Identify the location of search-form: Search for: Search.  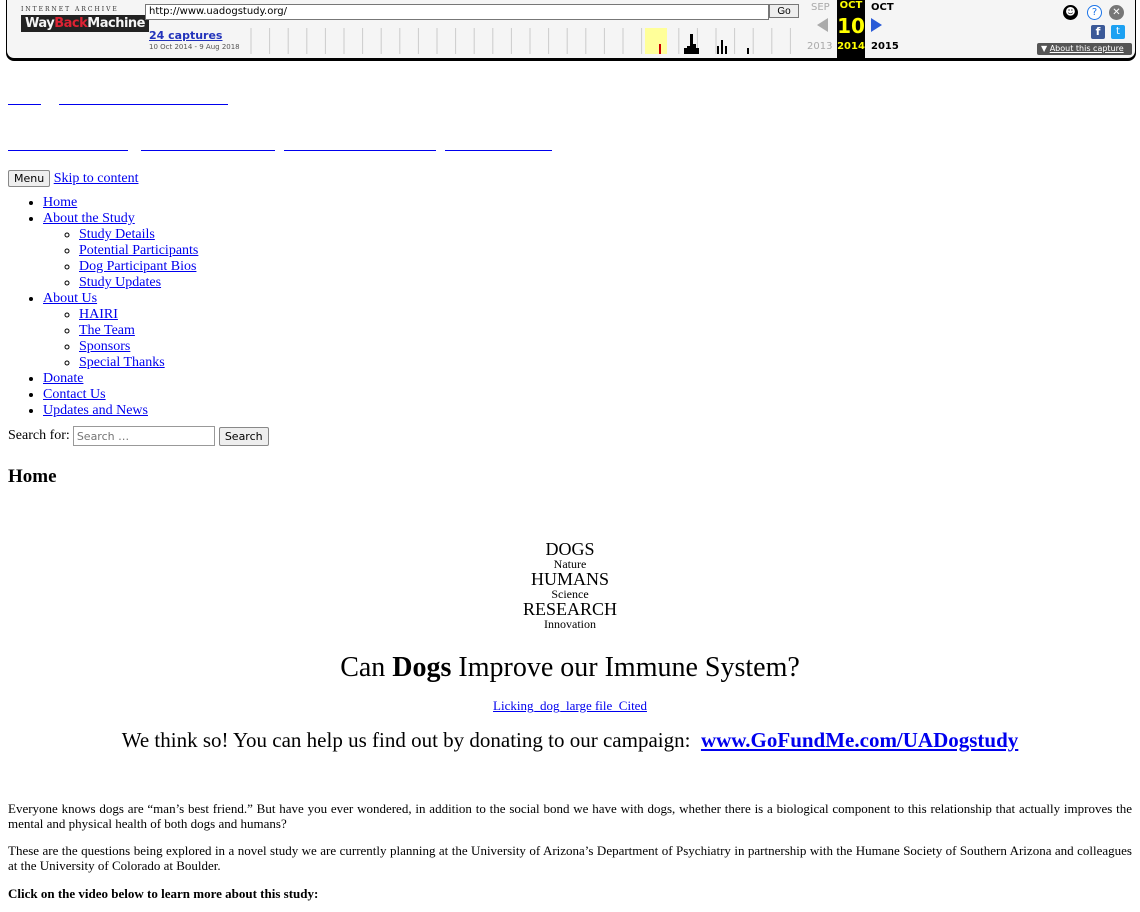
(570, 436).